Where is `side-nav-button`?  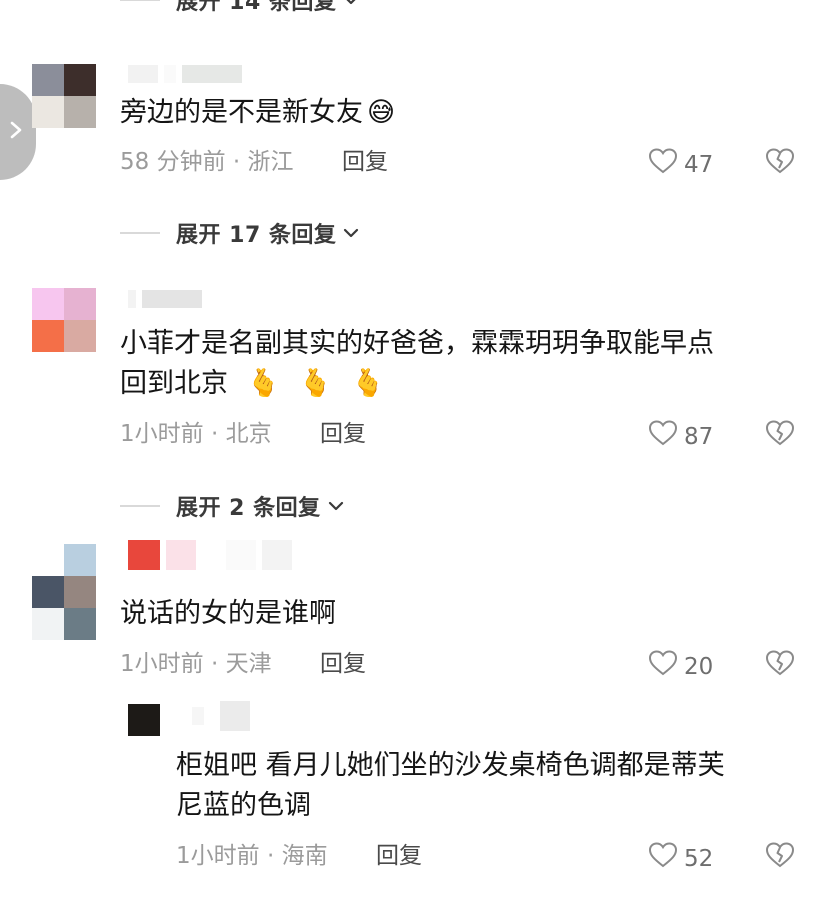
side-nav-button is located at coordinates (18, 132).